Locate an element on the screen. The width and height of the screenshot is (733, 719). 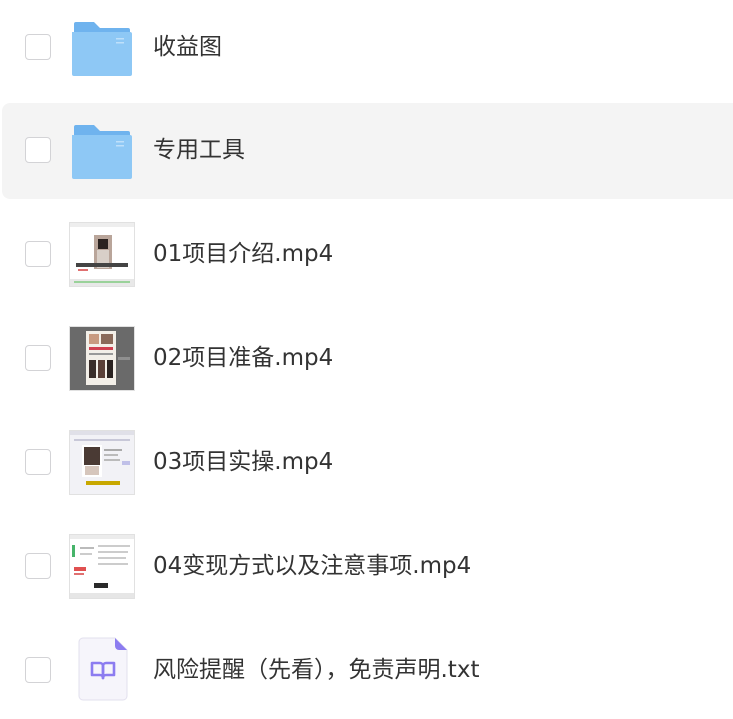
file-row-video-02: 02项目准备.mp4 is located at coordinates (367, 359).